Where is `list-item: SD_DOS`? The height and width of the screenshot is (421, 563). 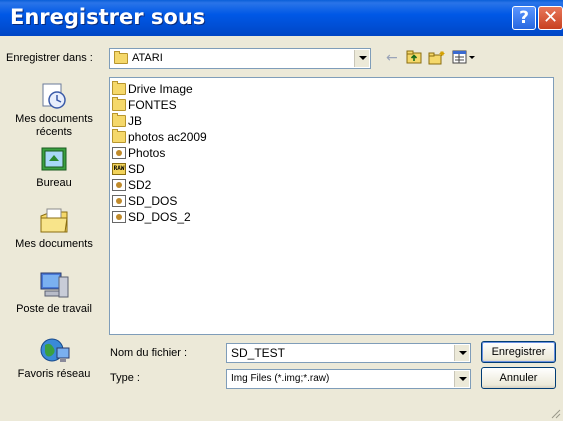
list-item: SD_DOS is located at coordinates (144, 201).